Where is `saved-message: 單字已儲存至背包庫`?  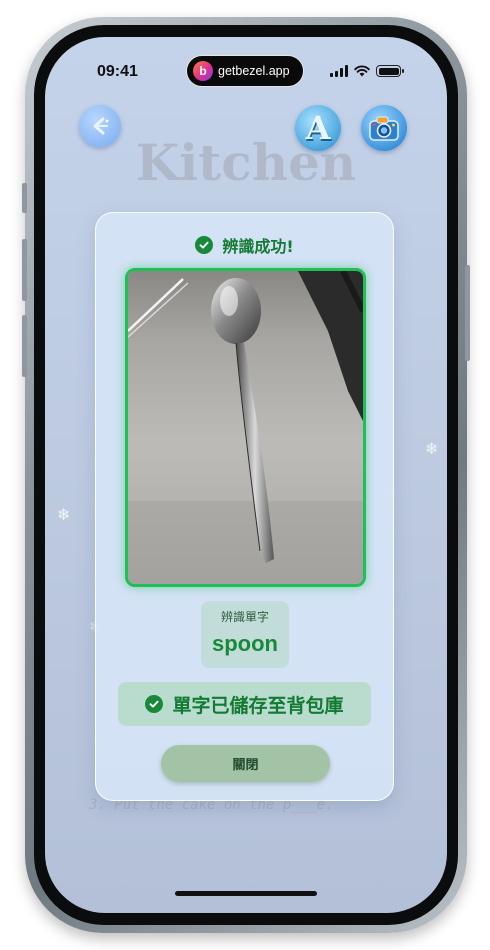
saved-message: 單字已儲存至背包庫 is located at coordinates (258, 705).